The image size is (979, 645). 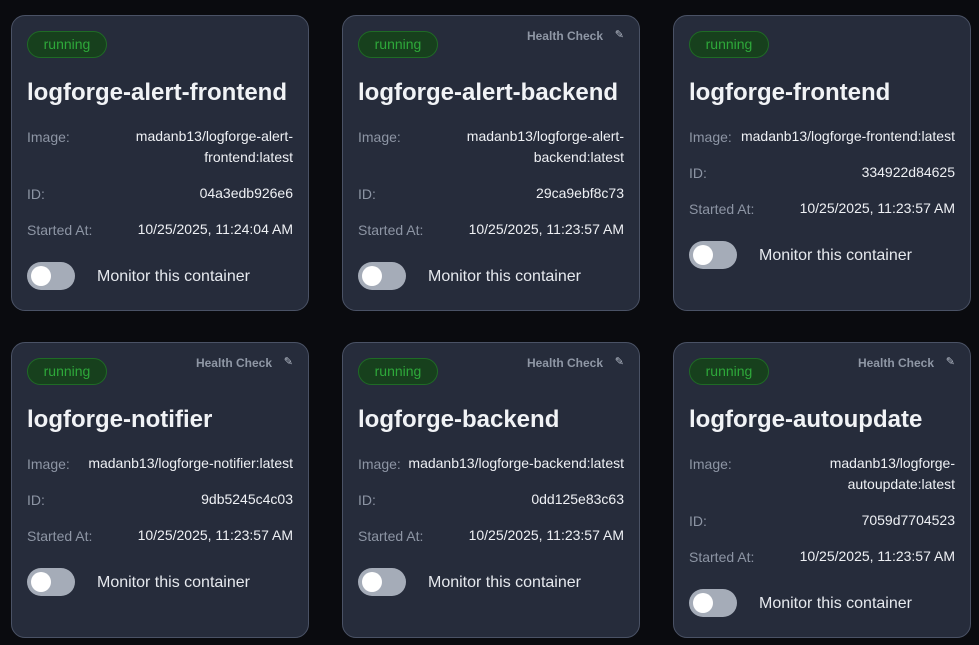 I want to click on image-value: madanb13/logforge-alert- backend:latest, so click(x=545, y=147).